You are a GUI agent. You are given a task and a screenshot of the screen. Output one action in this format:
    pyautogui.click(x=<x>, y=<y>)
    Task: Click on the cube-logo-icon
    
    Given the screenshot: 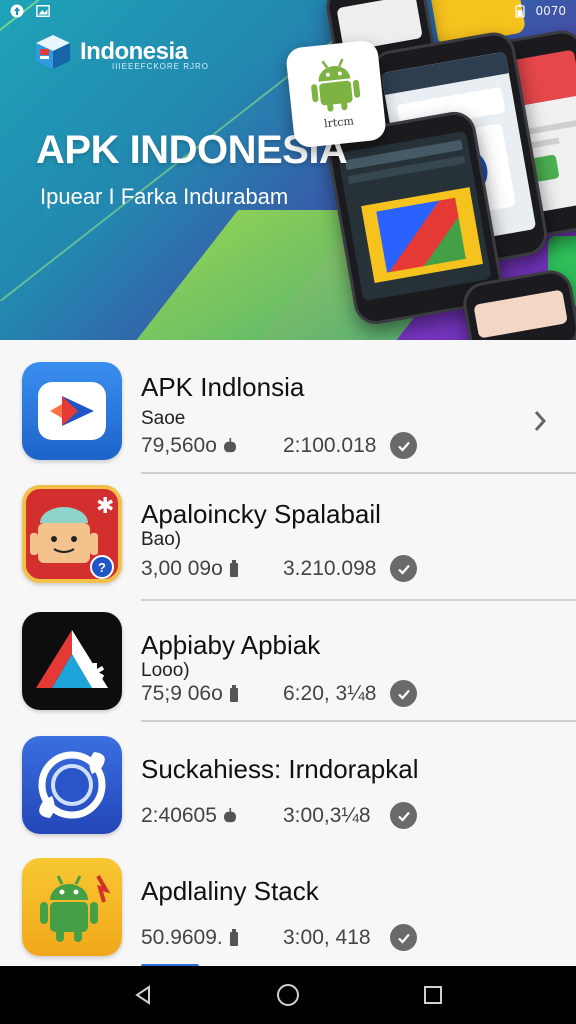 What is the action you would take?
    pyautogui.click(x=53, y=52)
    